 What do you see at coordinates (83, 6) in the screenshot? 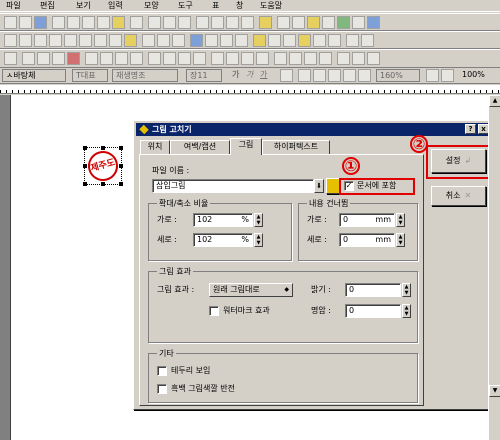
I see `menu-view: 보기` at bounding box center [83, 6].